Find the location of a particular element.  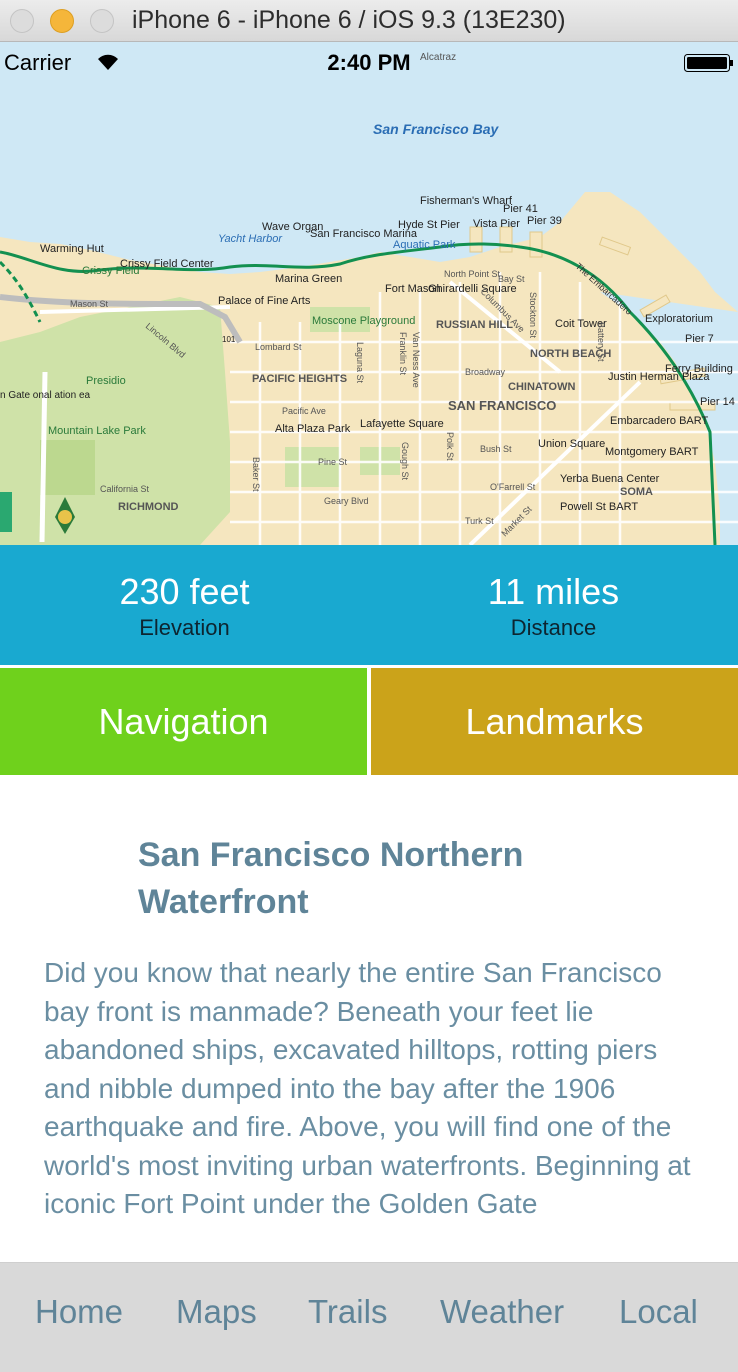

map-label-mountain-lake: Mountain Lake Park is located at coordinates (97, 431).